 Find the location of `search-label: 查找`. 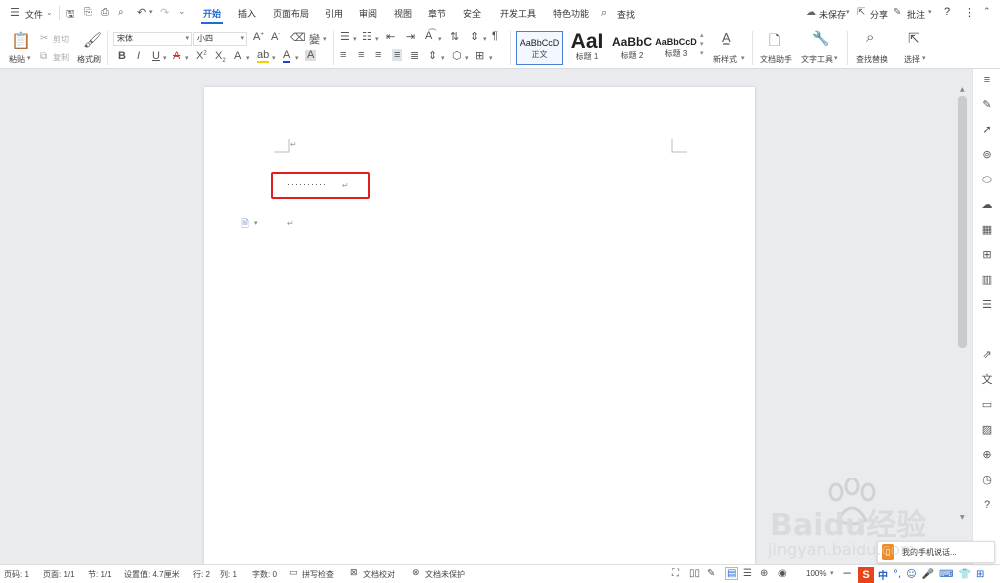

search-label: 查找 is located at coordinates (626, 14).